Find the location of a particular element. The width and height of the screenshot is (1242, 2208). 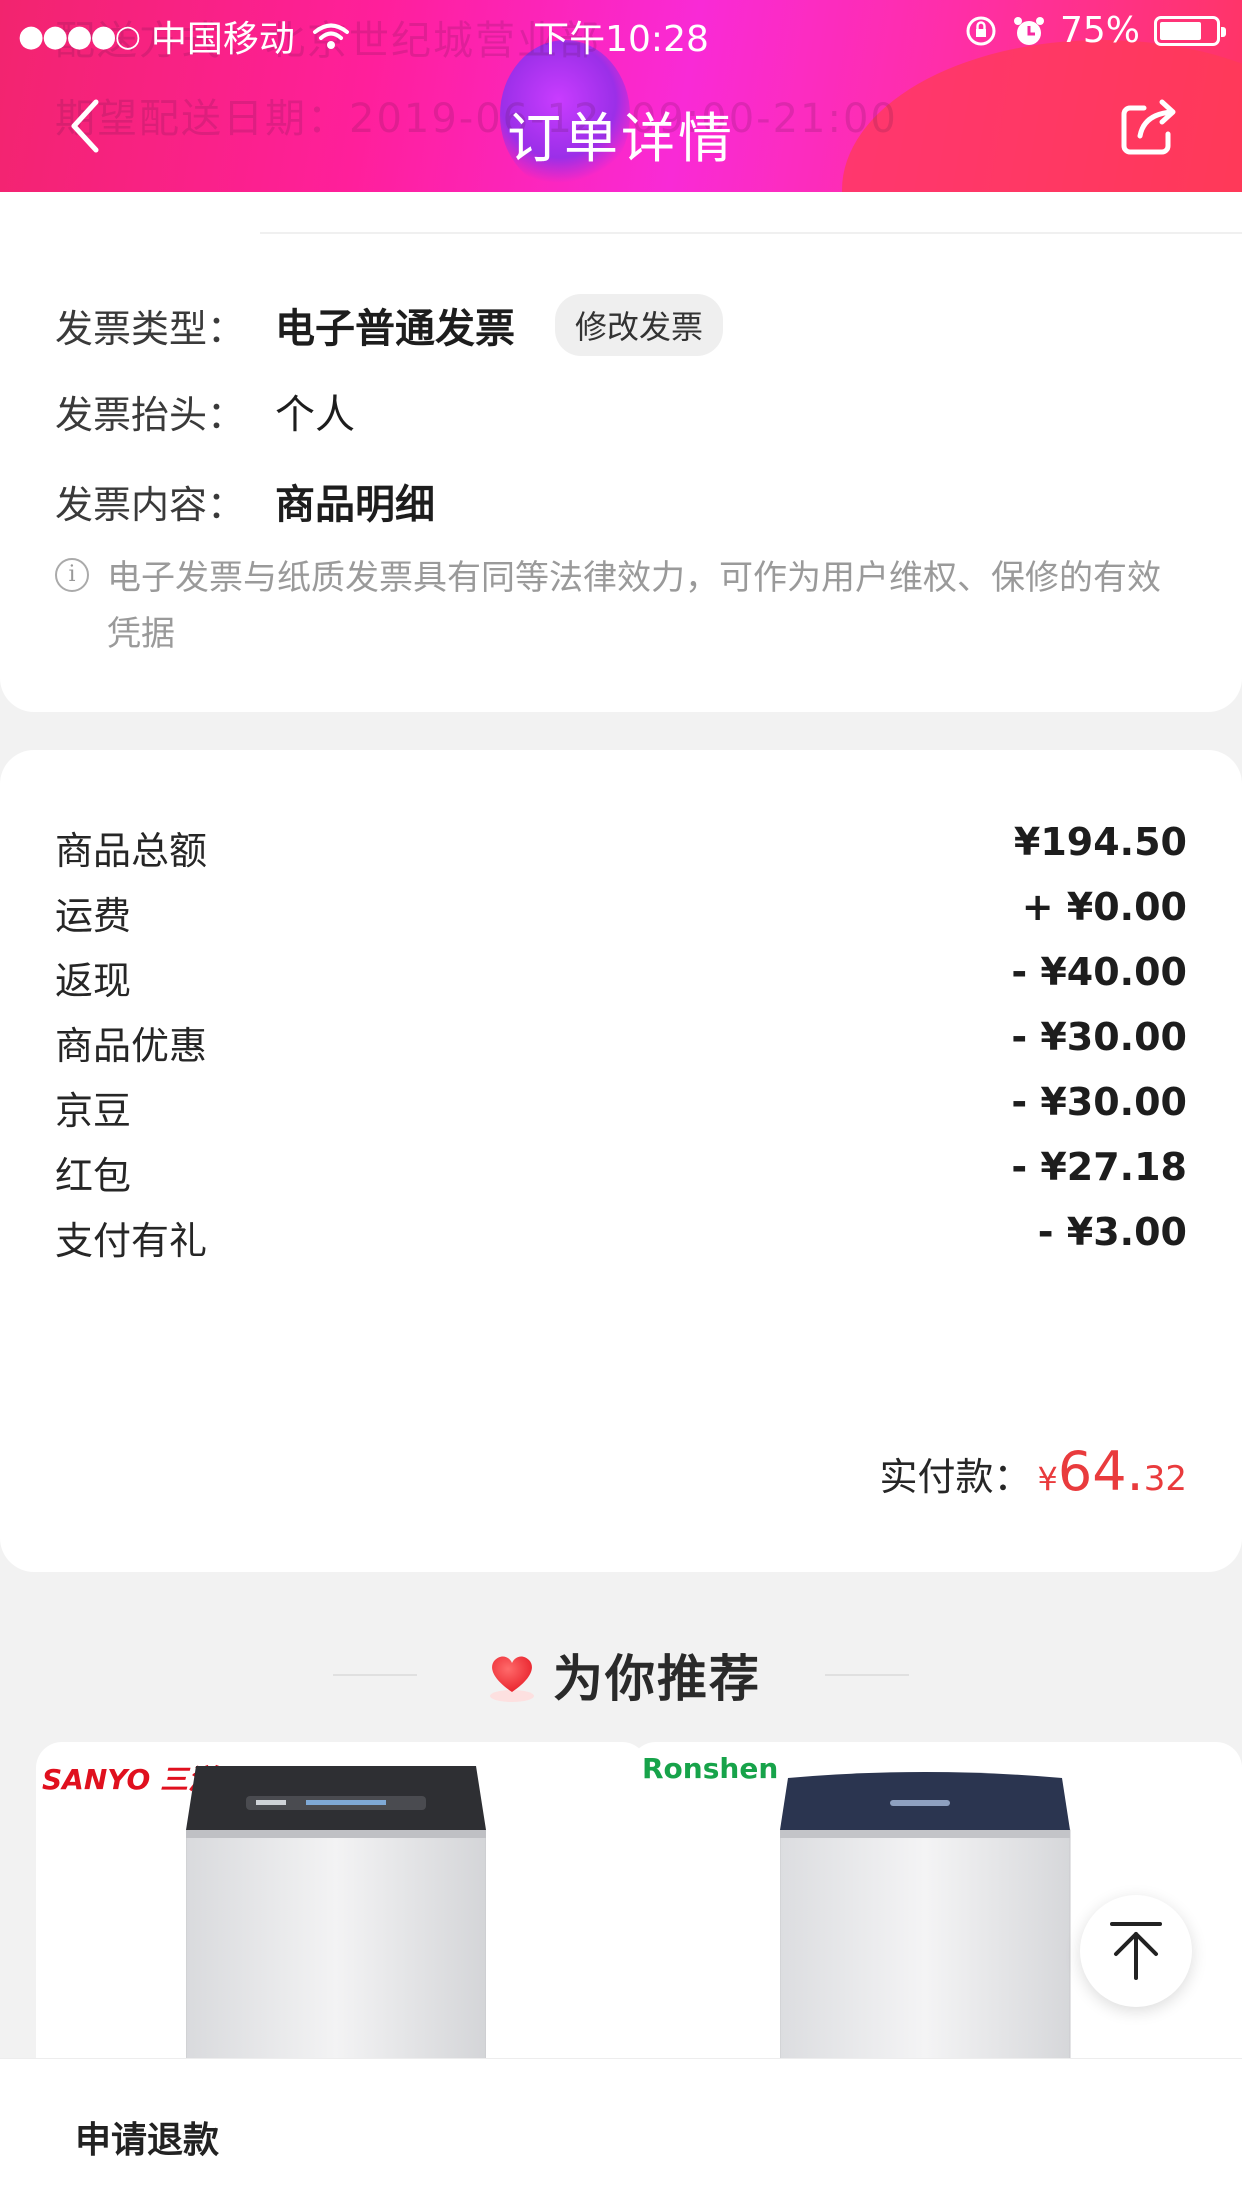

price-row: 商品总额 ¥194.50 is located at coordinates (621, 847).